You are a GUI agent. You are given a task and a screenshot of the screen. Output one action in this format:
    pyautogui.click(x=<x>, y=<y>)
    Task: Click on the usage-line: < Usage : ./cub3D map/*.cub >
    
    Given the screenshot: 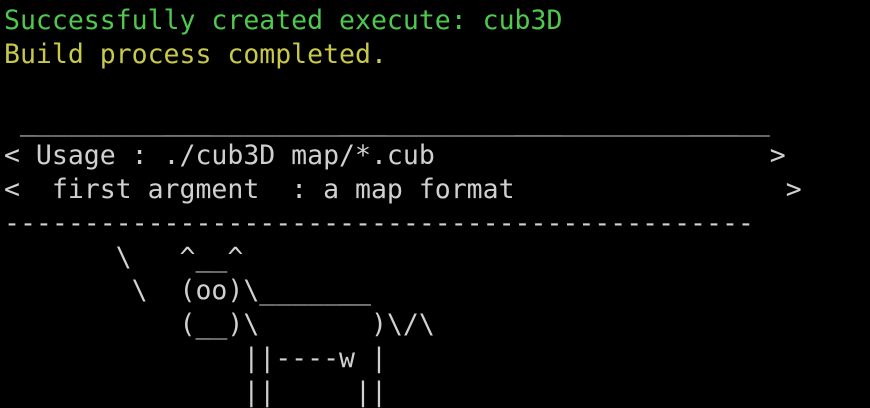 What is the action you would take?
    pyautogui.click(x=395, y=156)
    